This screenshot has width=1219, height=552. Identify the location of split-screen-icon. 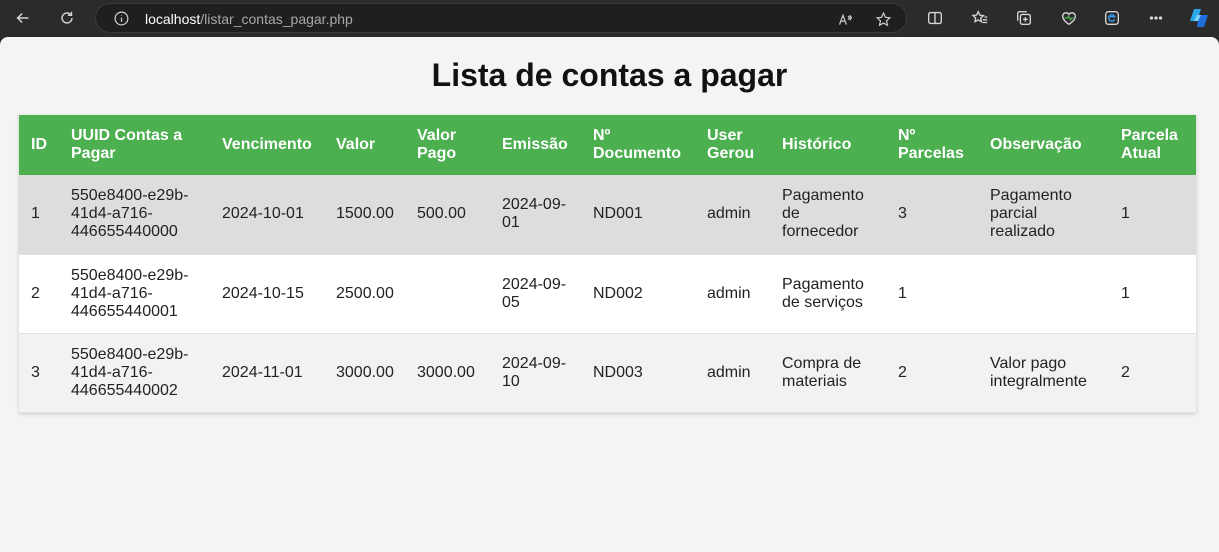
(935, 18).